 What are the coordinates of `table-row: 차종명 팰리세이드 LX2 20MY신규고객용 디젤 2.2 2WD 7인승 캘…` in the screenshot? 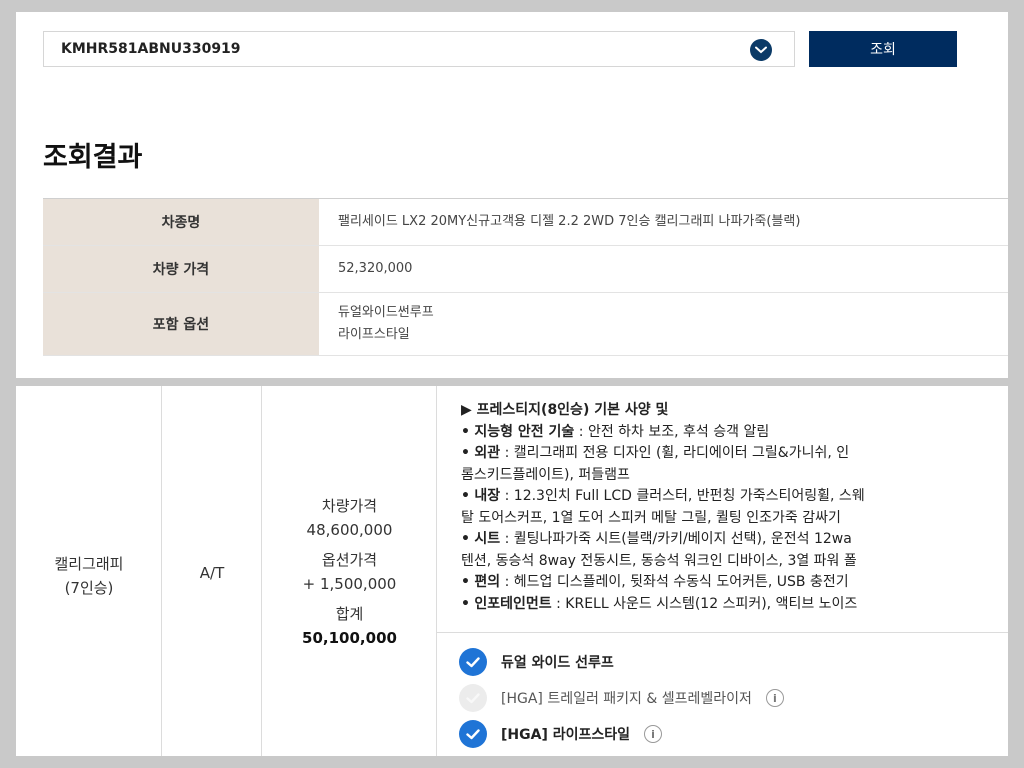 It's located at (525, 222).